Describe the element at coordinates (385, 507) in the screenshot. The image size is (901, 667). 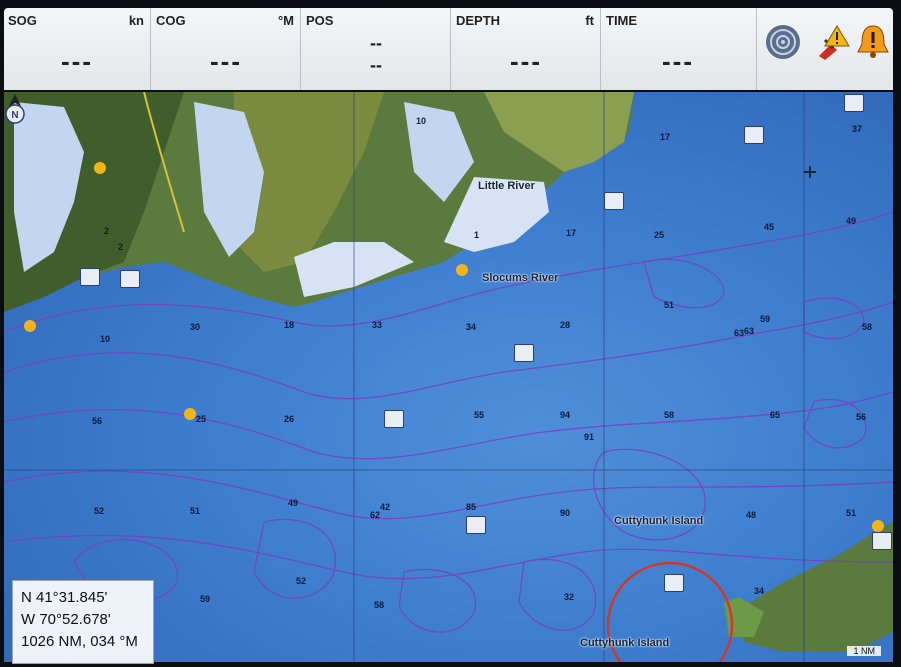
I see `depth-sounding: 42` at that location.